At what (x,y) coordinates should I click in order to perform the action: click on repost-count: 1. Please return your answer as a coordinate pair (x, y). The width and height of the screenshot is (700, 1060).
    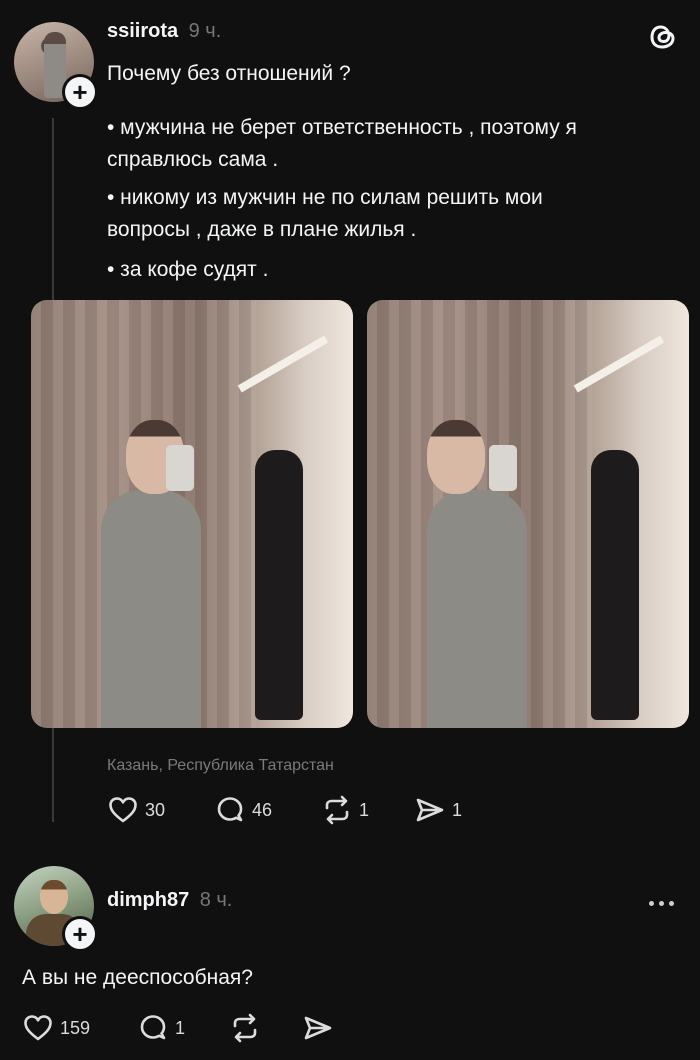
    Looking at the image, I should click on (364, 809).